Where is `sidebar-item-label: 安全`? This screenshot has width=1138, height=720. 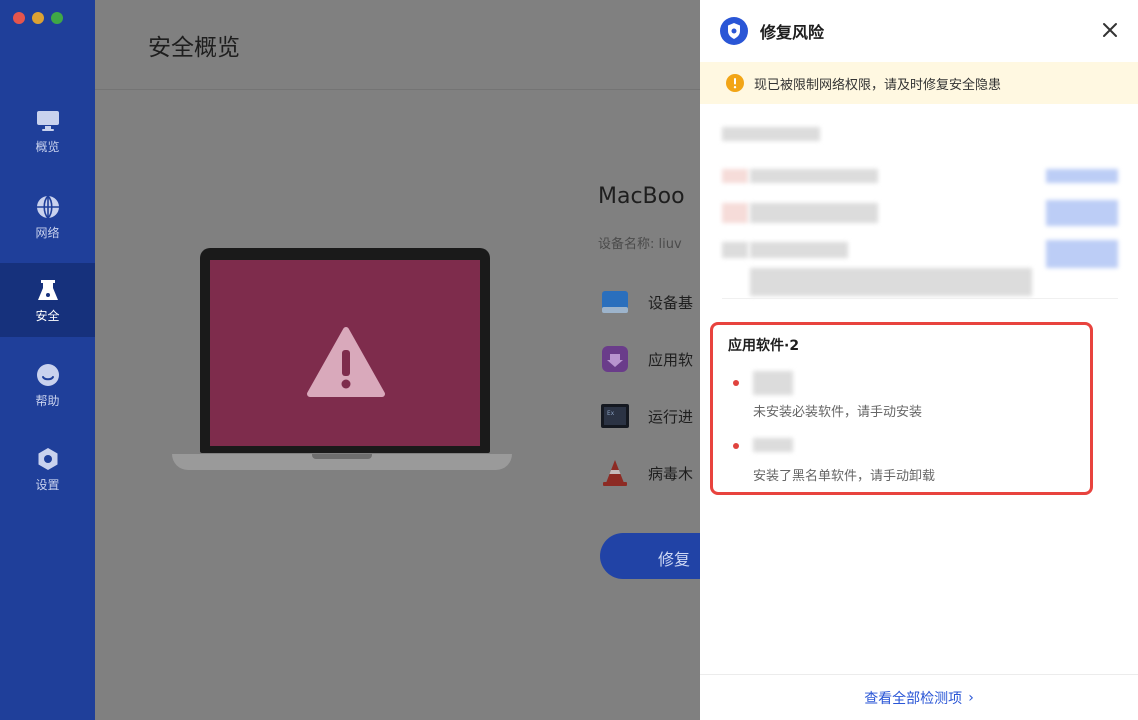 sidebar-item-label: 安全 is located at coordinates (47, 315).